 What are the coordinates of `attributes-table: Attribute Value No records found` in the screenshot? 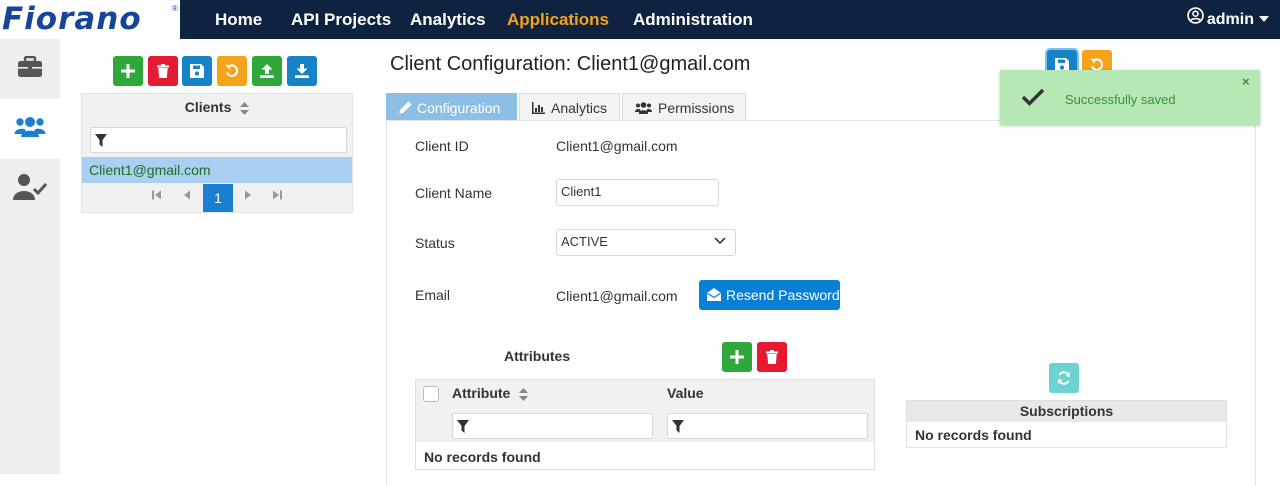 It's located at (645, 424).